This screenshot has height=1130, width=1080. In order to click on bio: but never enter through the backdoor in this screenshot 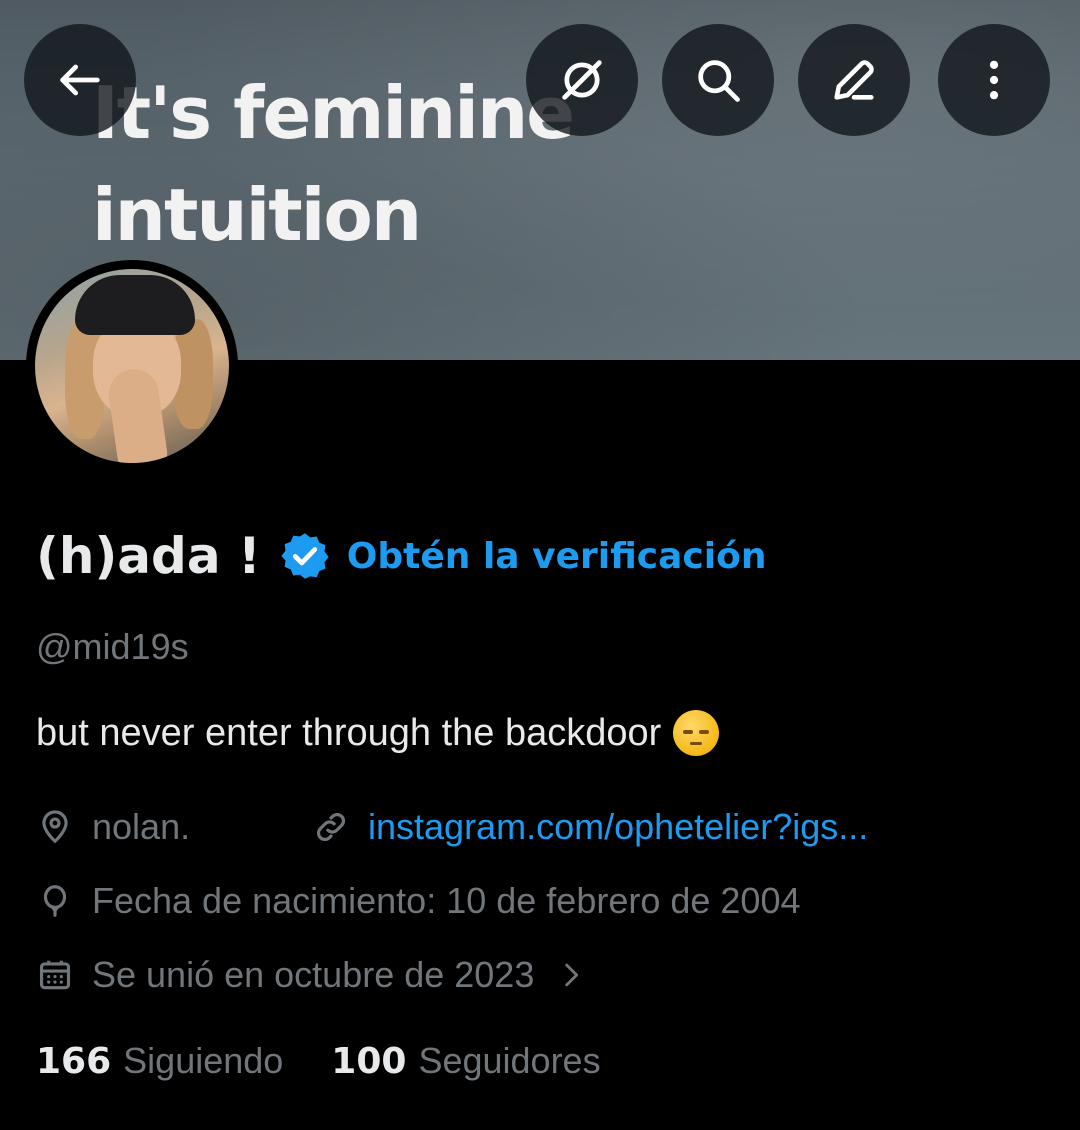, I will do `click(378, 733)`.